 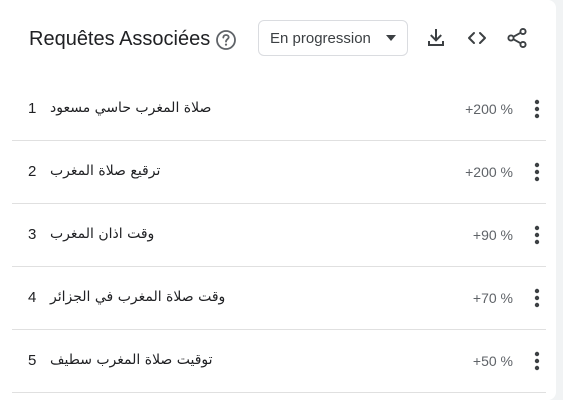 What do you see at coordinates (492, 361) in the screenshot?
I see `growth-value: +50 %` at bounding box center [492, 361].